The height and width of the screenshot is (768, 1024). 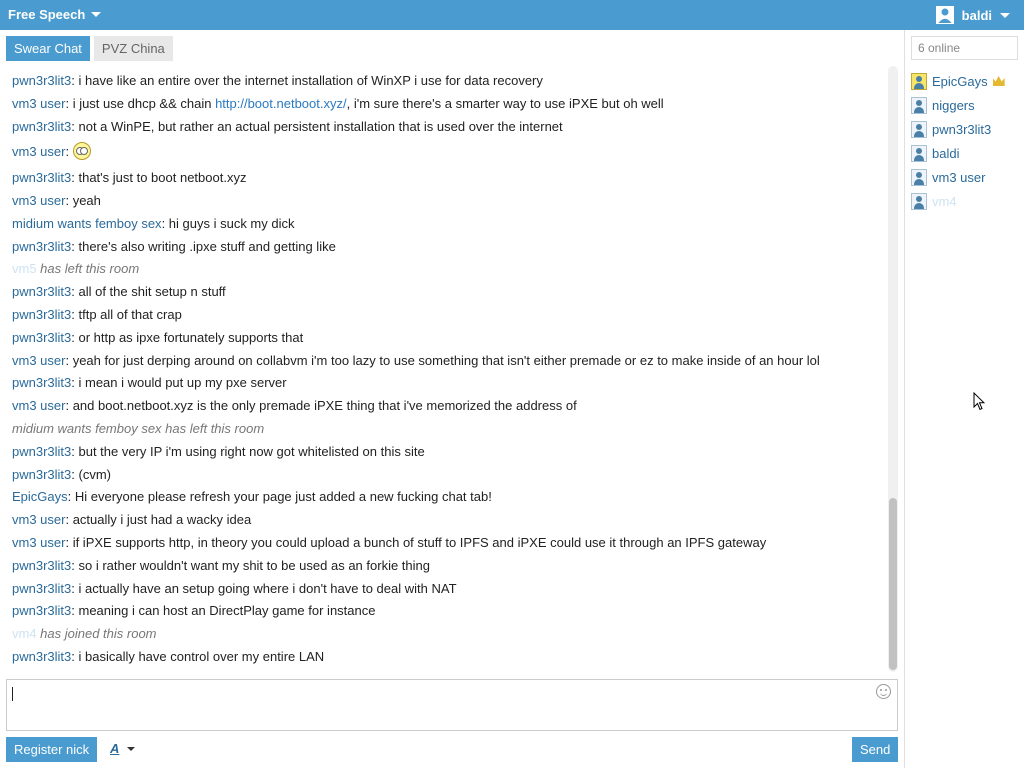 What do you see at coordinates (24, 633) in the screenshot?
I see `message-nick: vm4` at bounding box center [24, 633].